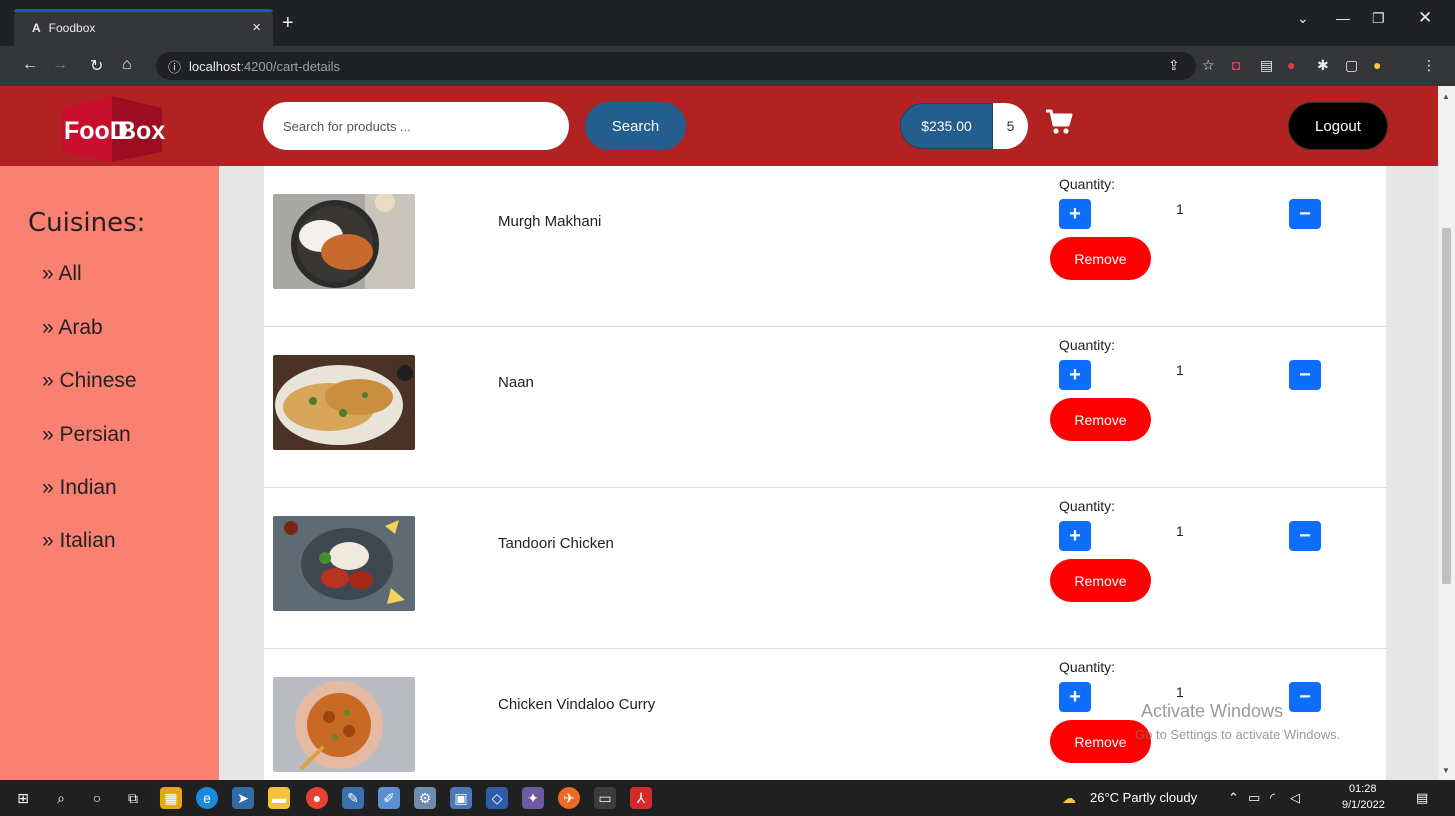  I want to click on url-path: :4200/cart-details, so click(290, 66).